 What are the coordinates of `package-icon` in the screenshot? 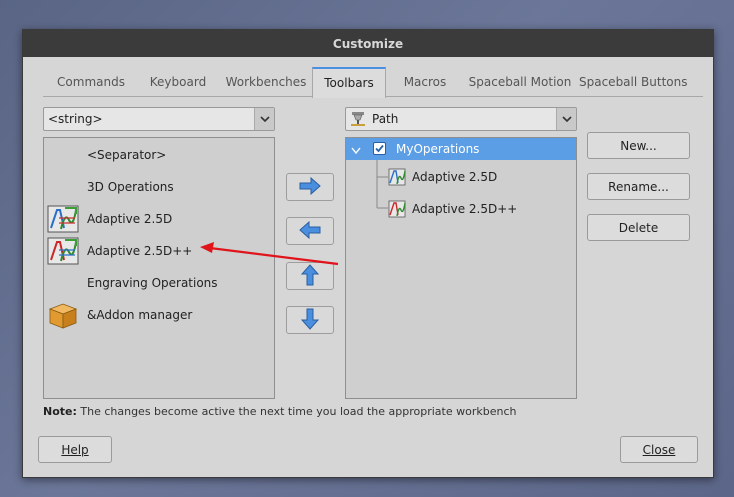 It's located at (63, 315).